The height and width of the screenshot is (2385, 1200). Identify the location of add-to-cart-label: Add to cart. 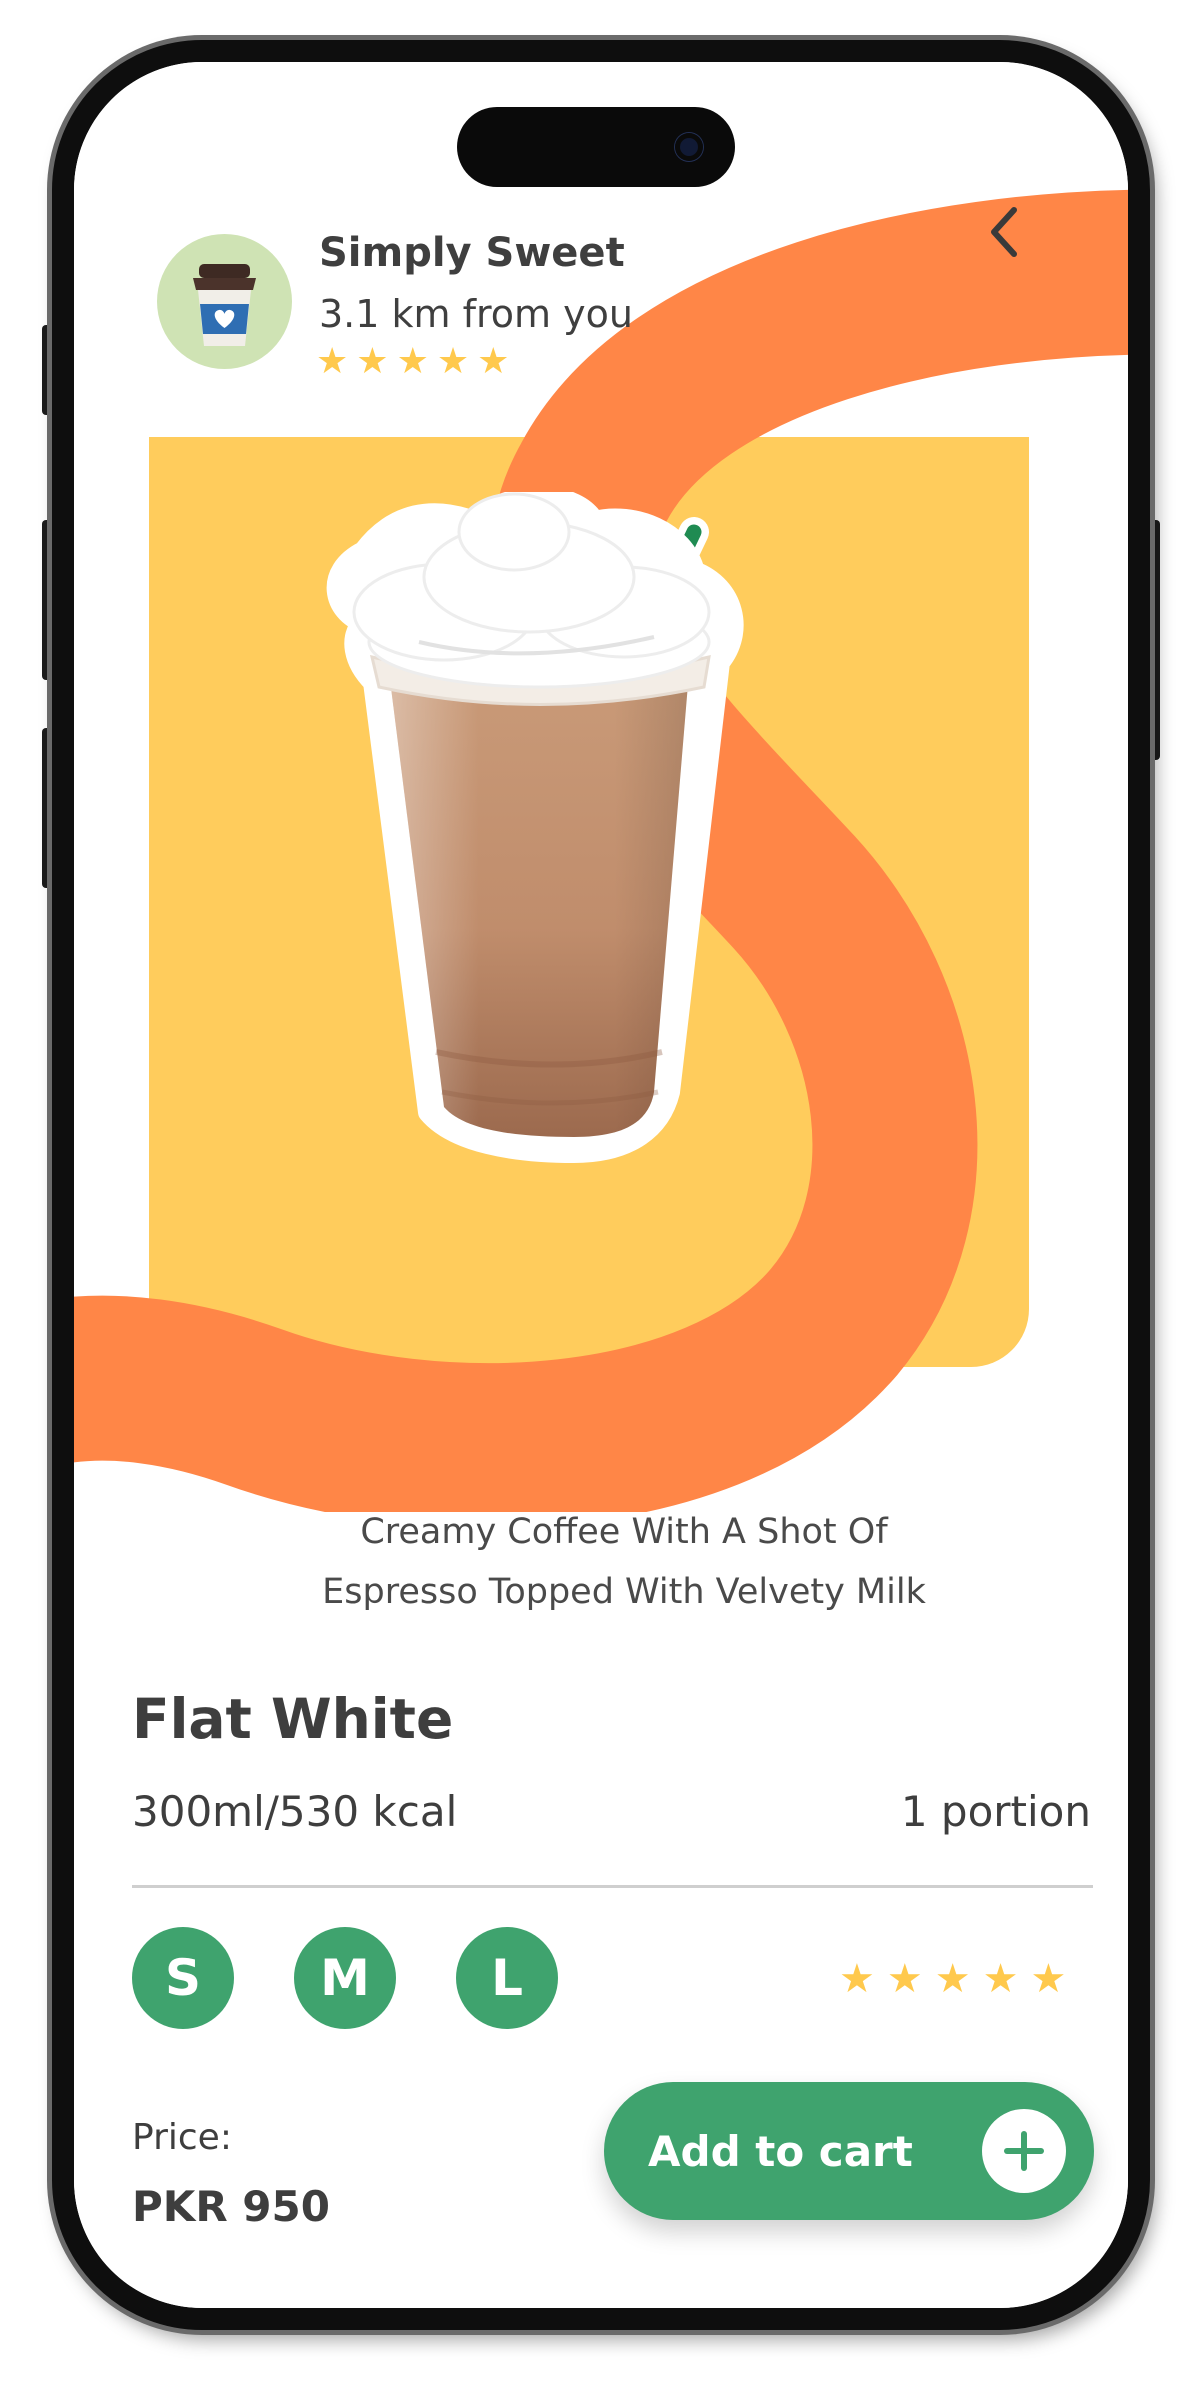
(780, 2151).